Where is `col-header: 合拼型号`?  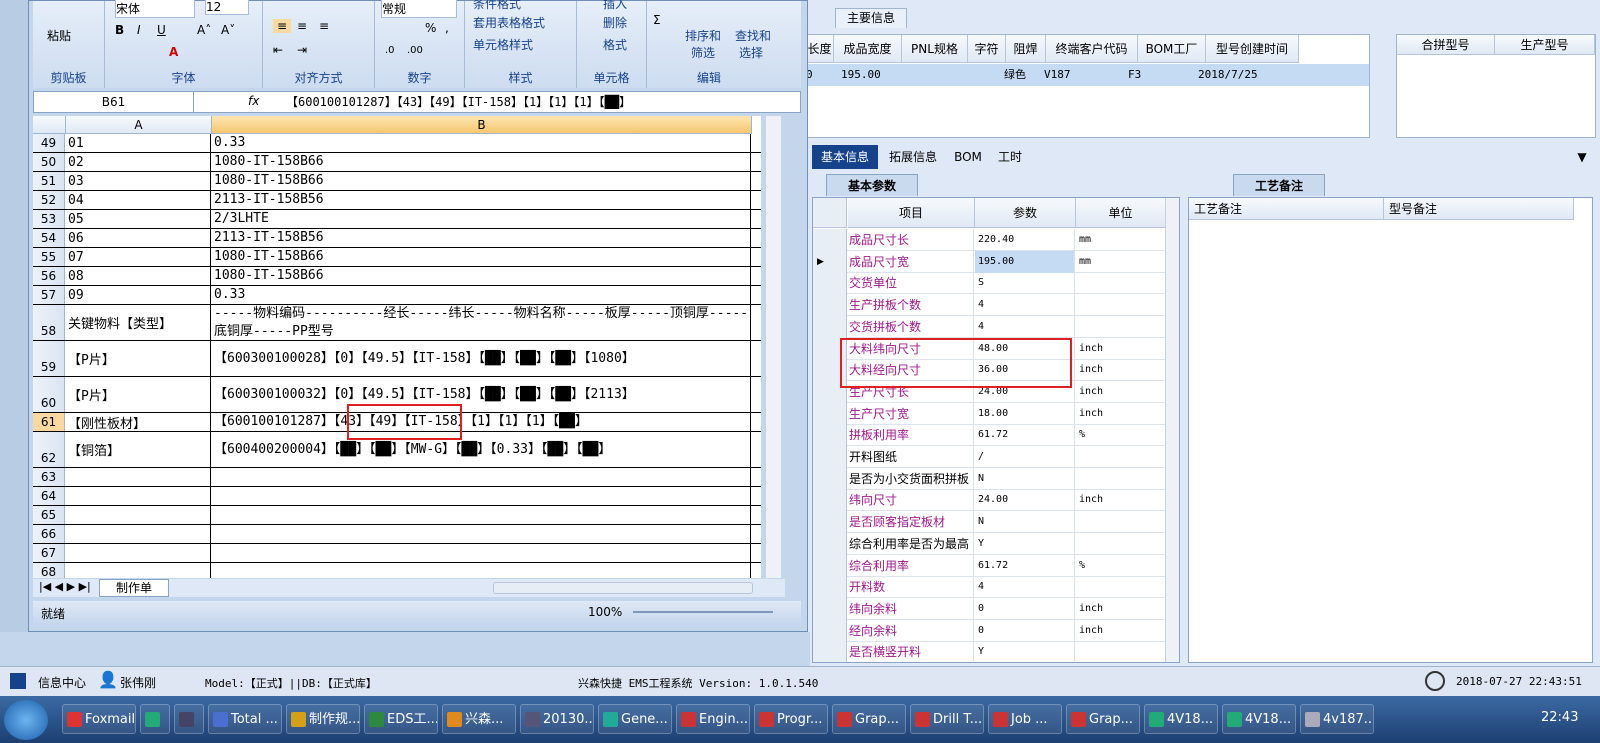
col-header: 合拼型号 is located at coordinates (1446, 45).